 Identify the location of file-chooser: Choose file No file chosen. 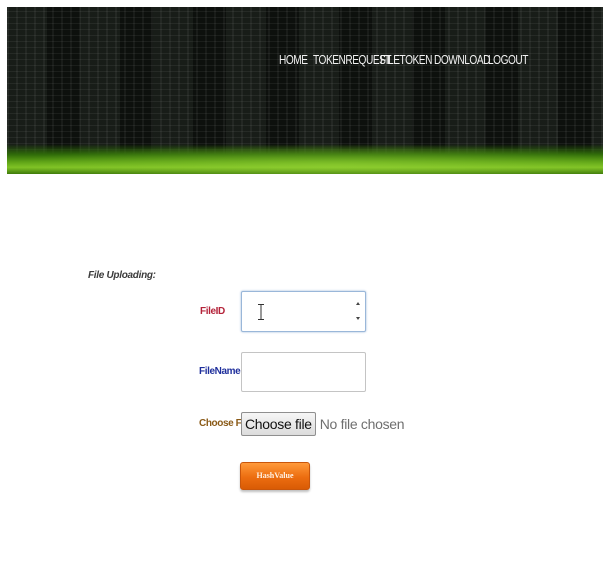
(323, 424).